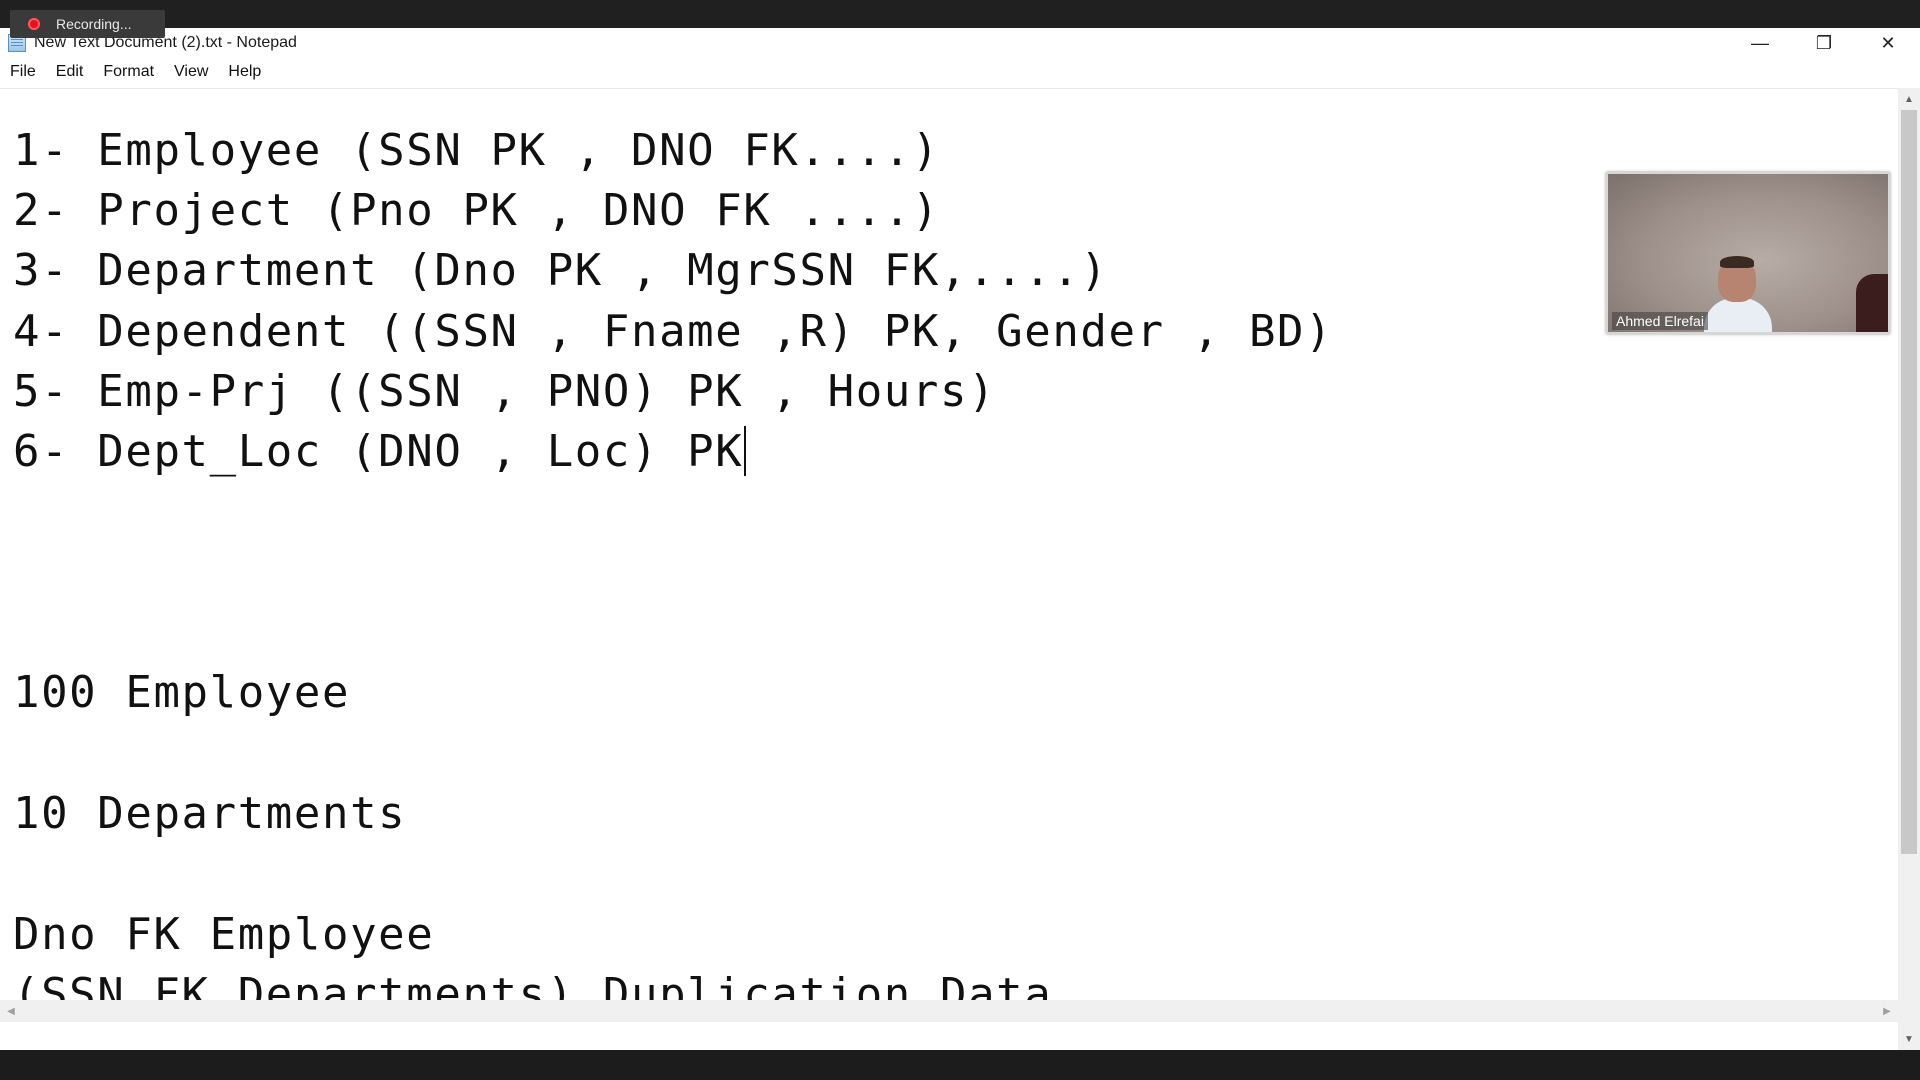  I want to click on document-line: Dno FK Employee, so click(224, 934).